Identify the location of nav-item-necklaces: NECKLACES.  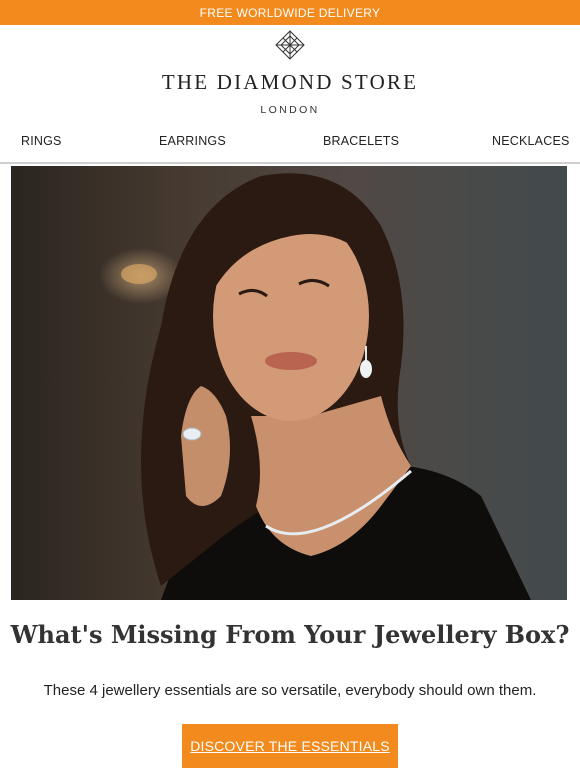
(531, 141).